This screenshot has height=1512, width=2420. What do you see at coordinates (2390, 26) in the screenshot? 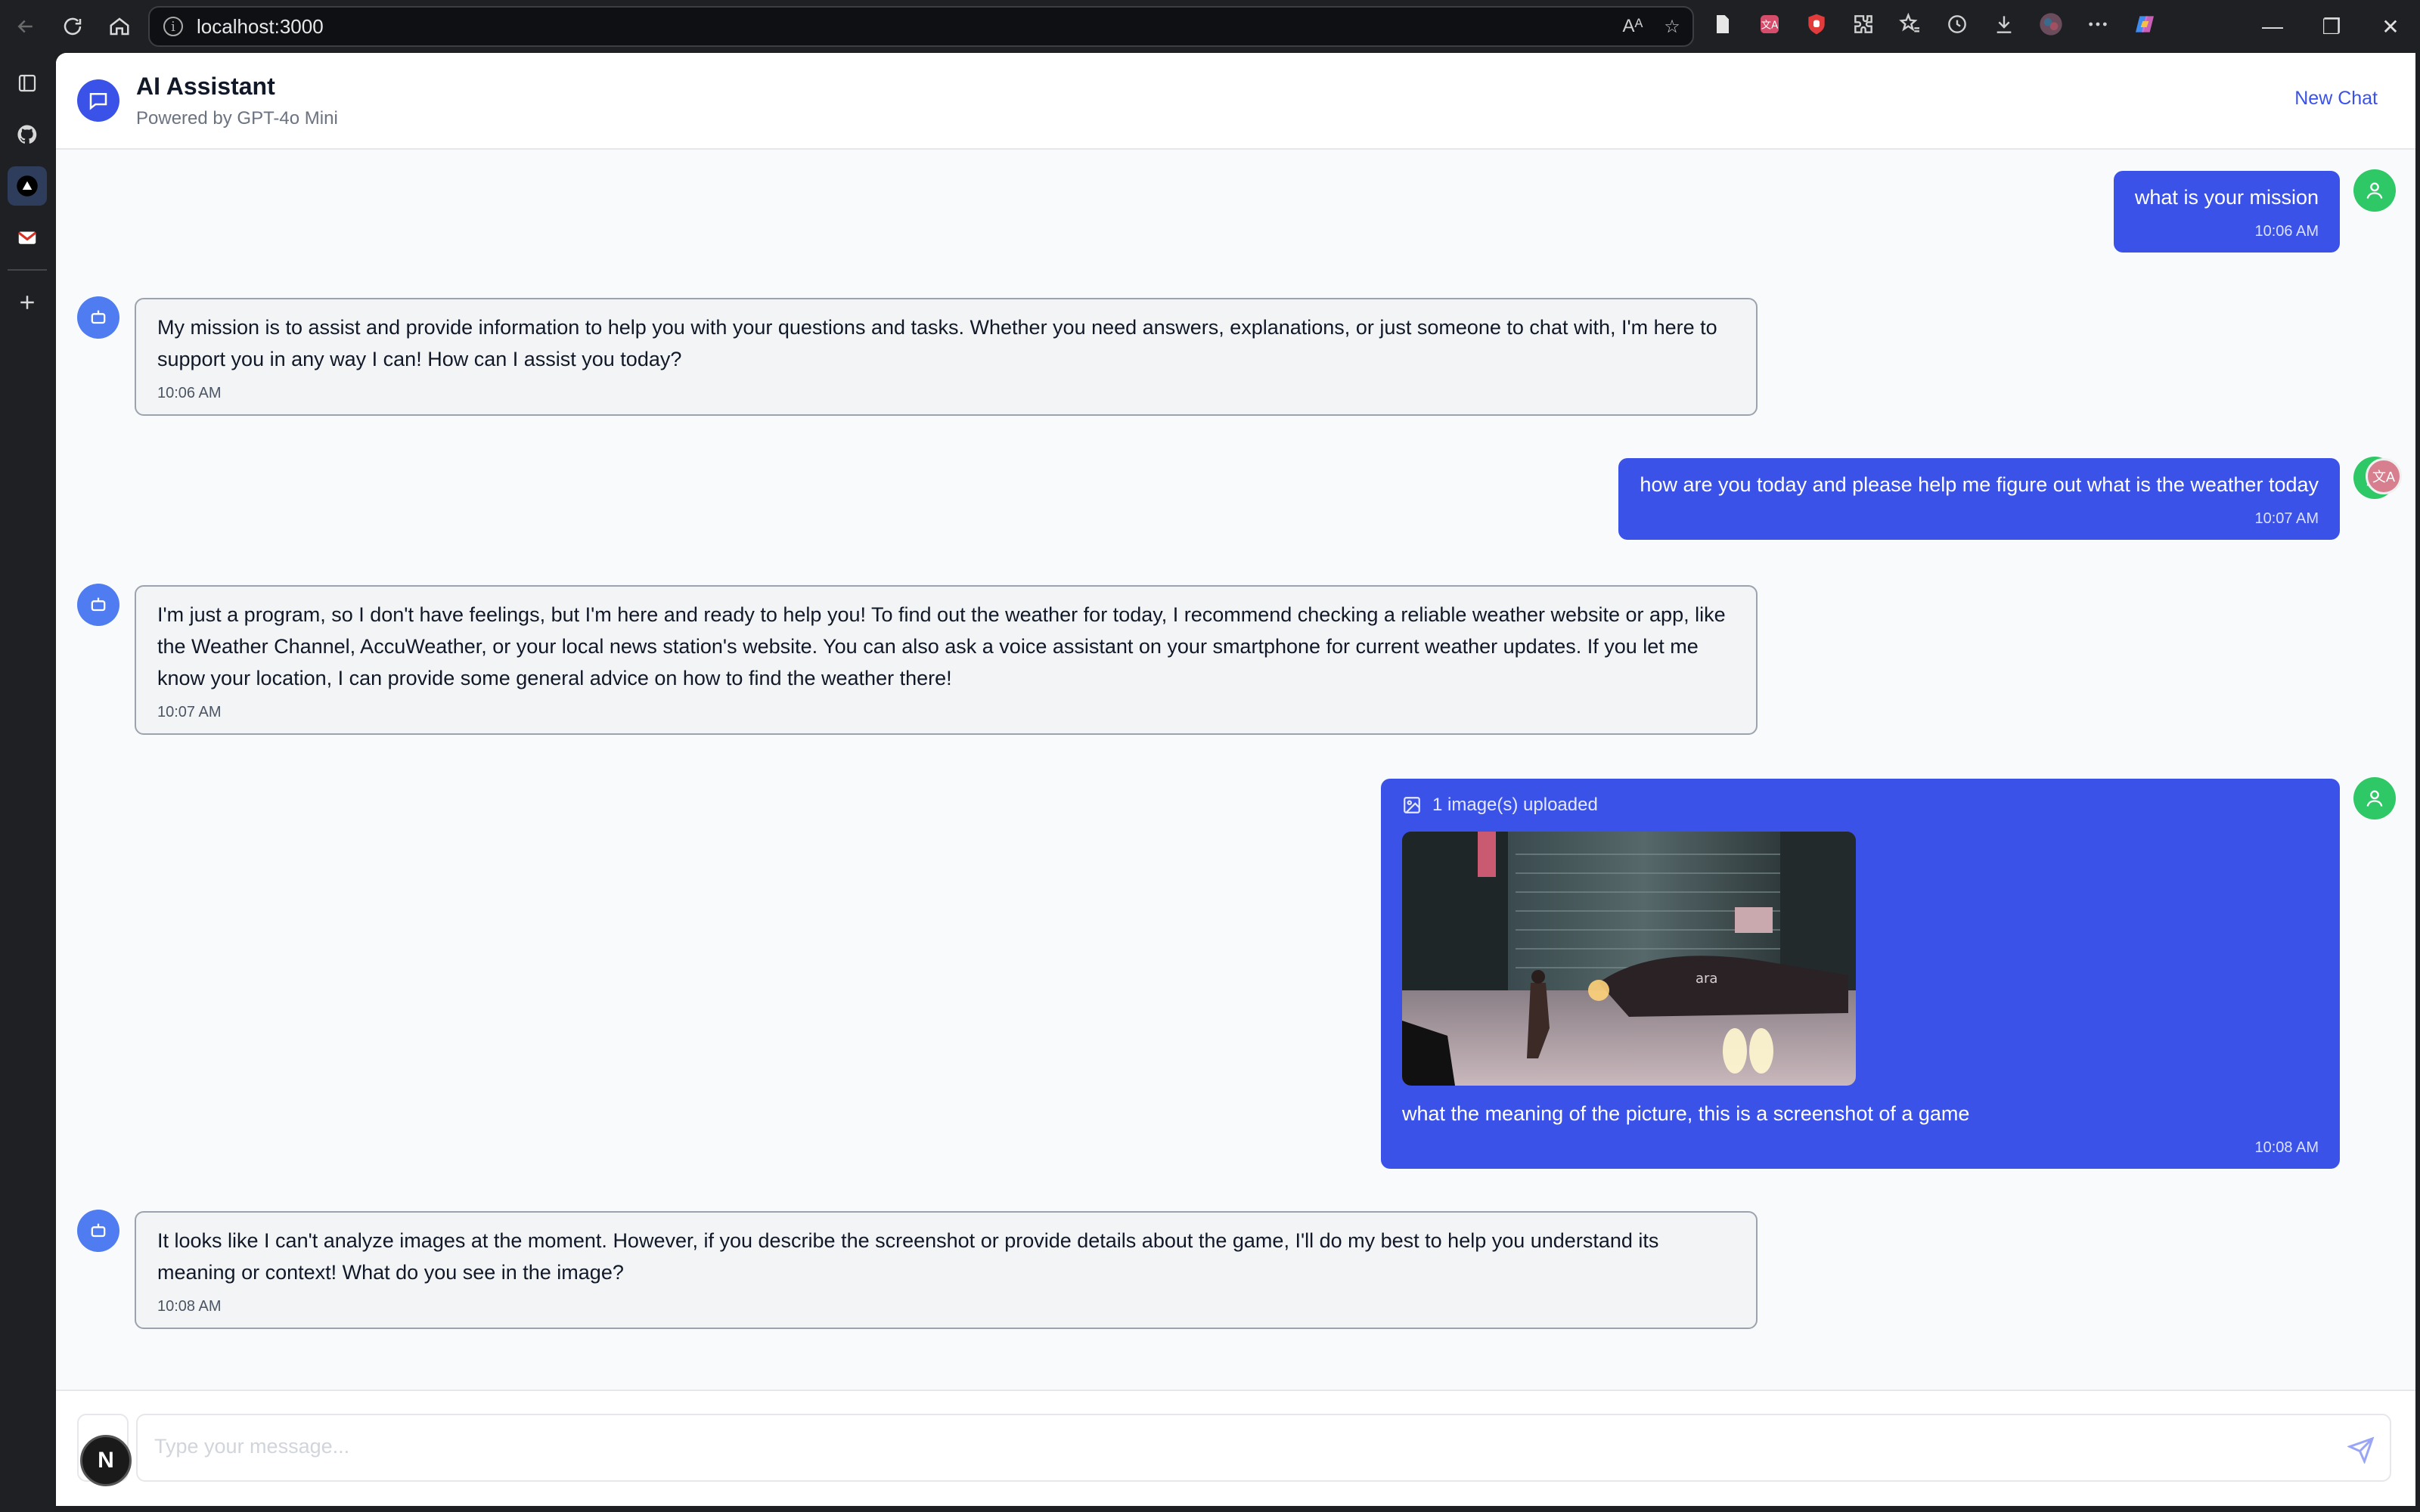
I see `close-window-icon: ✕` at bounding box center [2390, 26].